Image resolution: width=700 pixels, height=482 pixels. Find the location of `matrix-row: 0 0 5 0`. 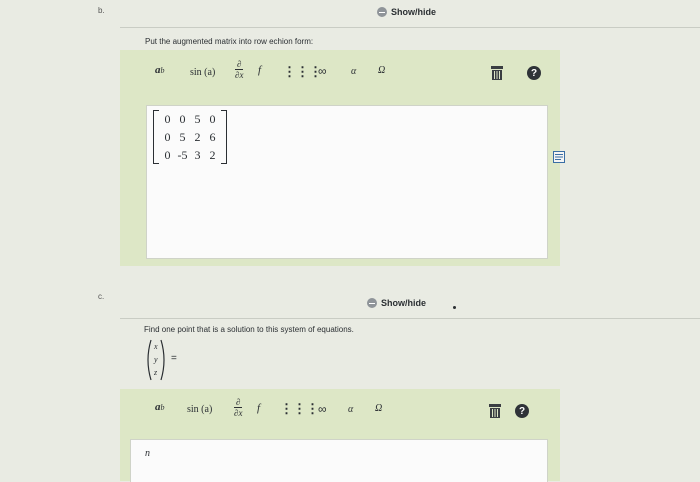

matrix-row: 0 0 5 0 is located at coordinates (190, 119).